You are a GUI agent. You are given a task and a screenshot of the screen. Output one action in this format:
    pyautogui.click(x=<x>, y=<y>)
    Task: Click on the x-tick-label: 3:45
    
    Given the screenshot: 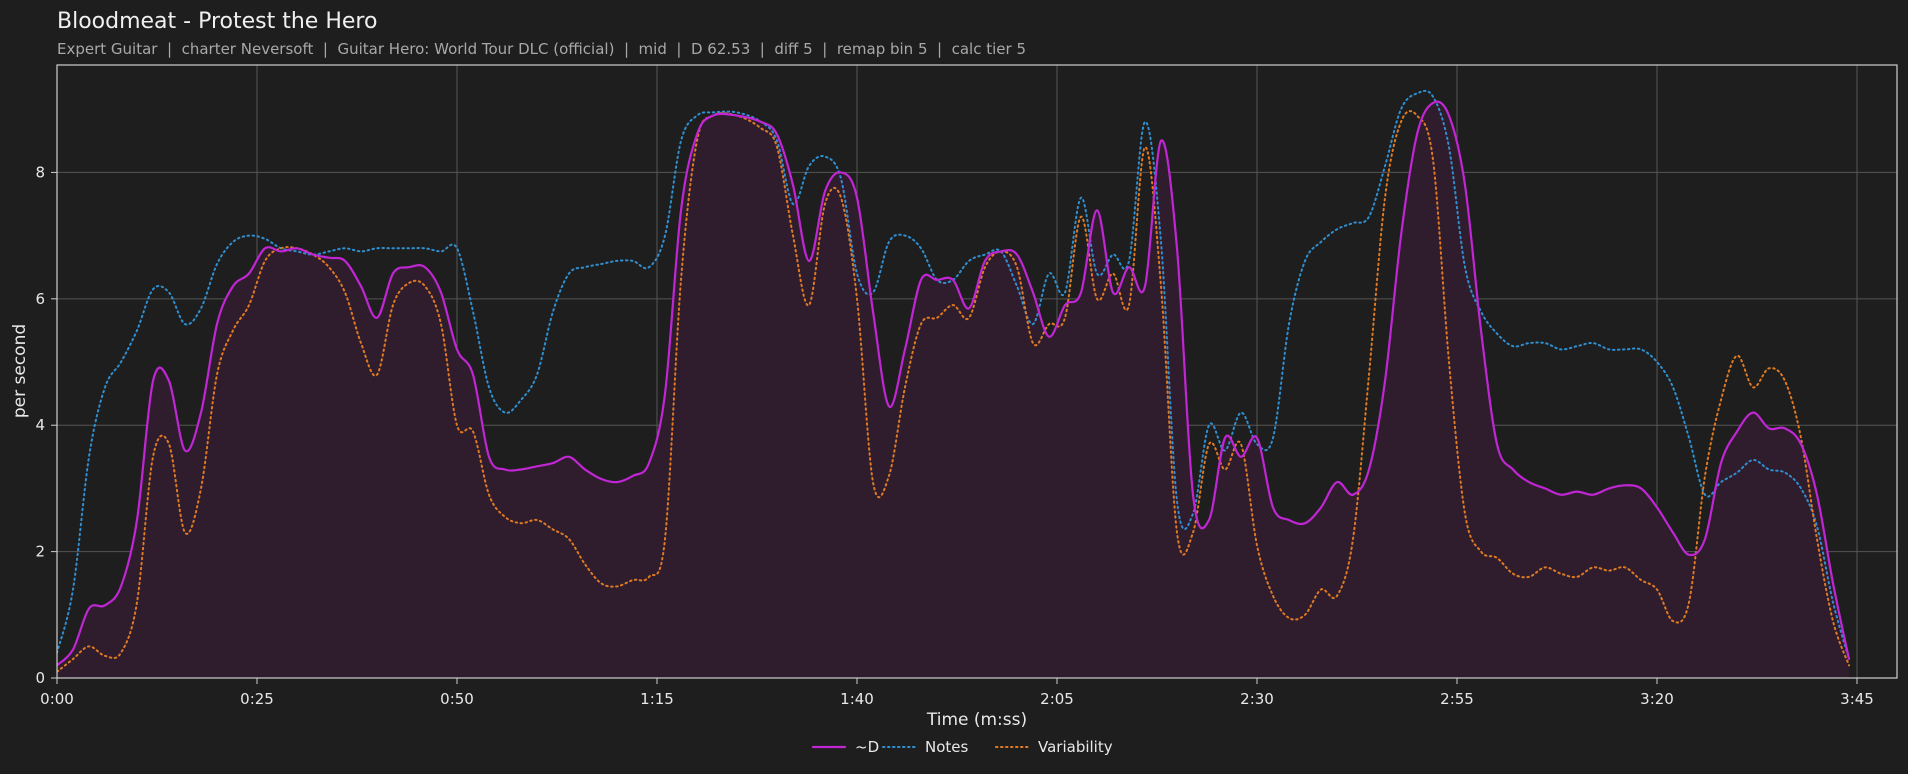 What is the action you would take?
    pyautogui.click(x=1857, y=699)
    